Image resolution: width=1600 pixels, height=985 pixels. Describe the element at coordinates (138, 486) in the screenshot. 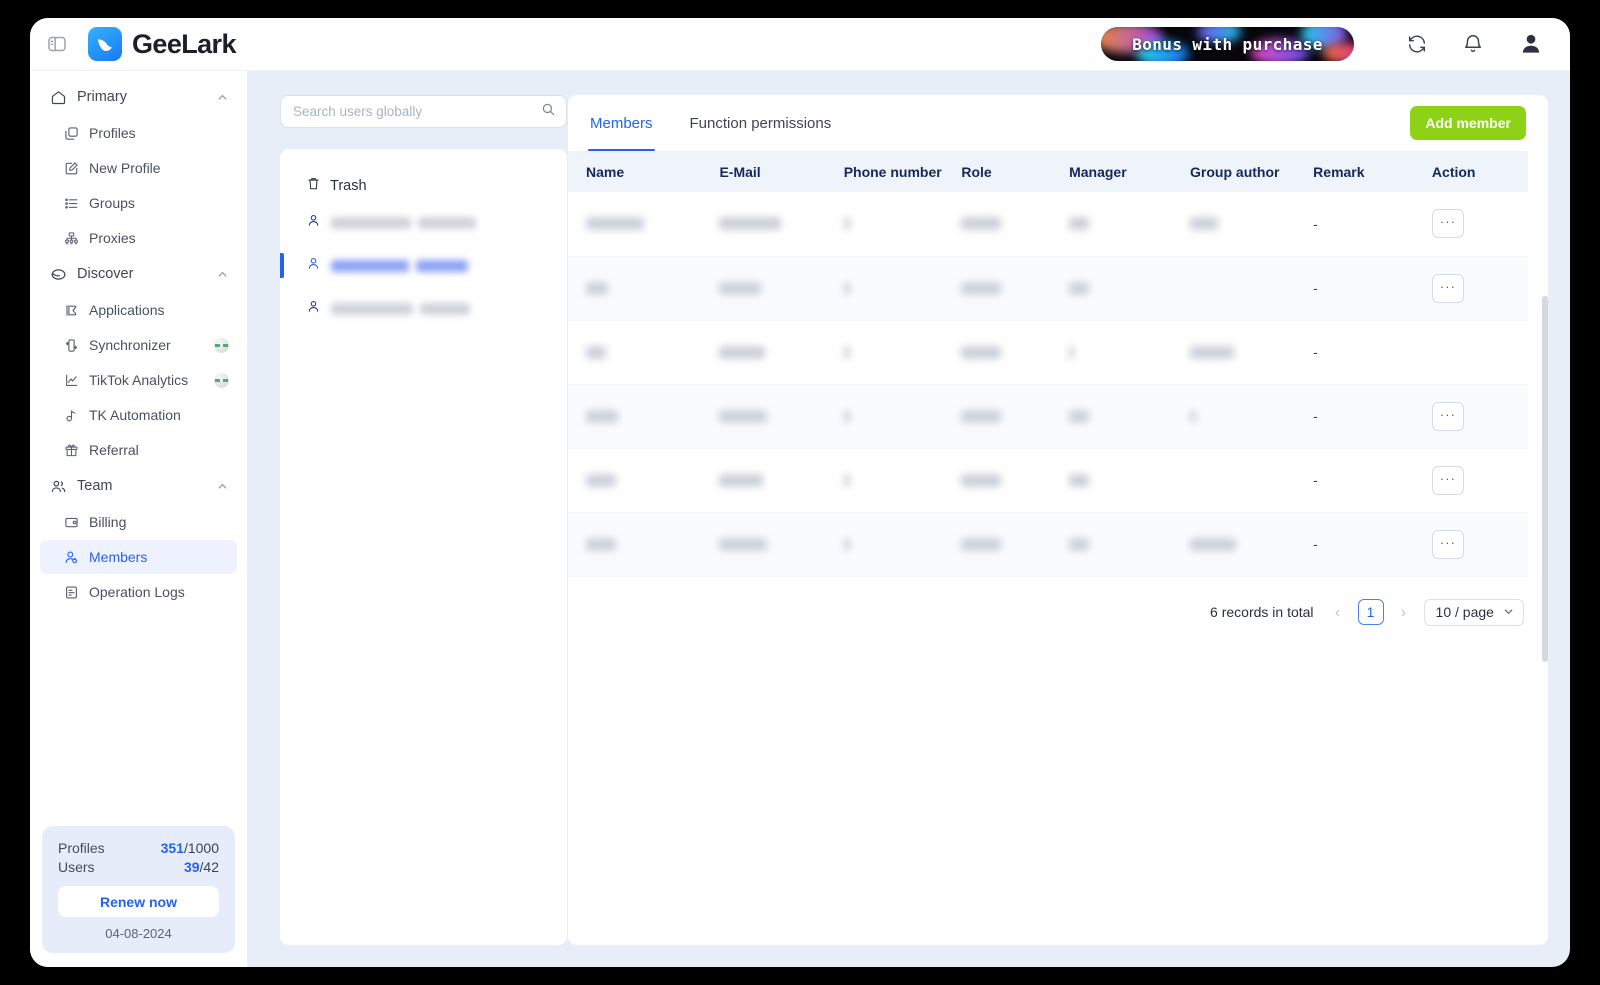

I see `sidebar-group-team: Team` at that location.